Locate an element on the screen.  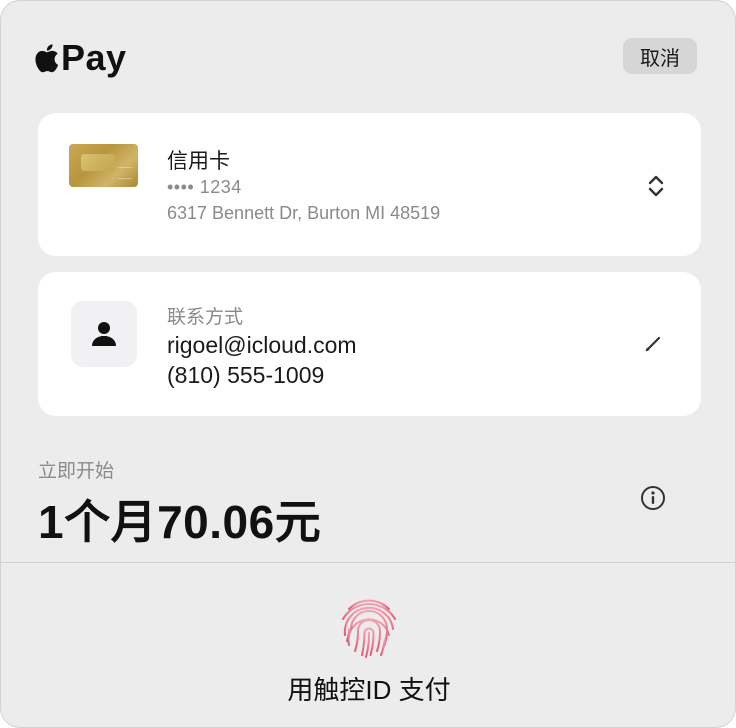
fingerprint-icon is located at coordinates (369, 629).